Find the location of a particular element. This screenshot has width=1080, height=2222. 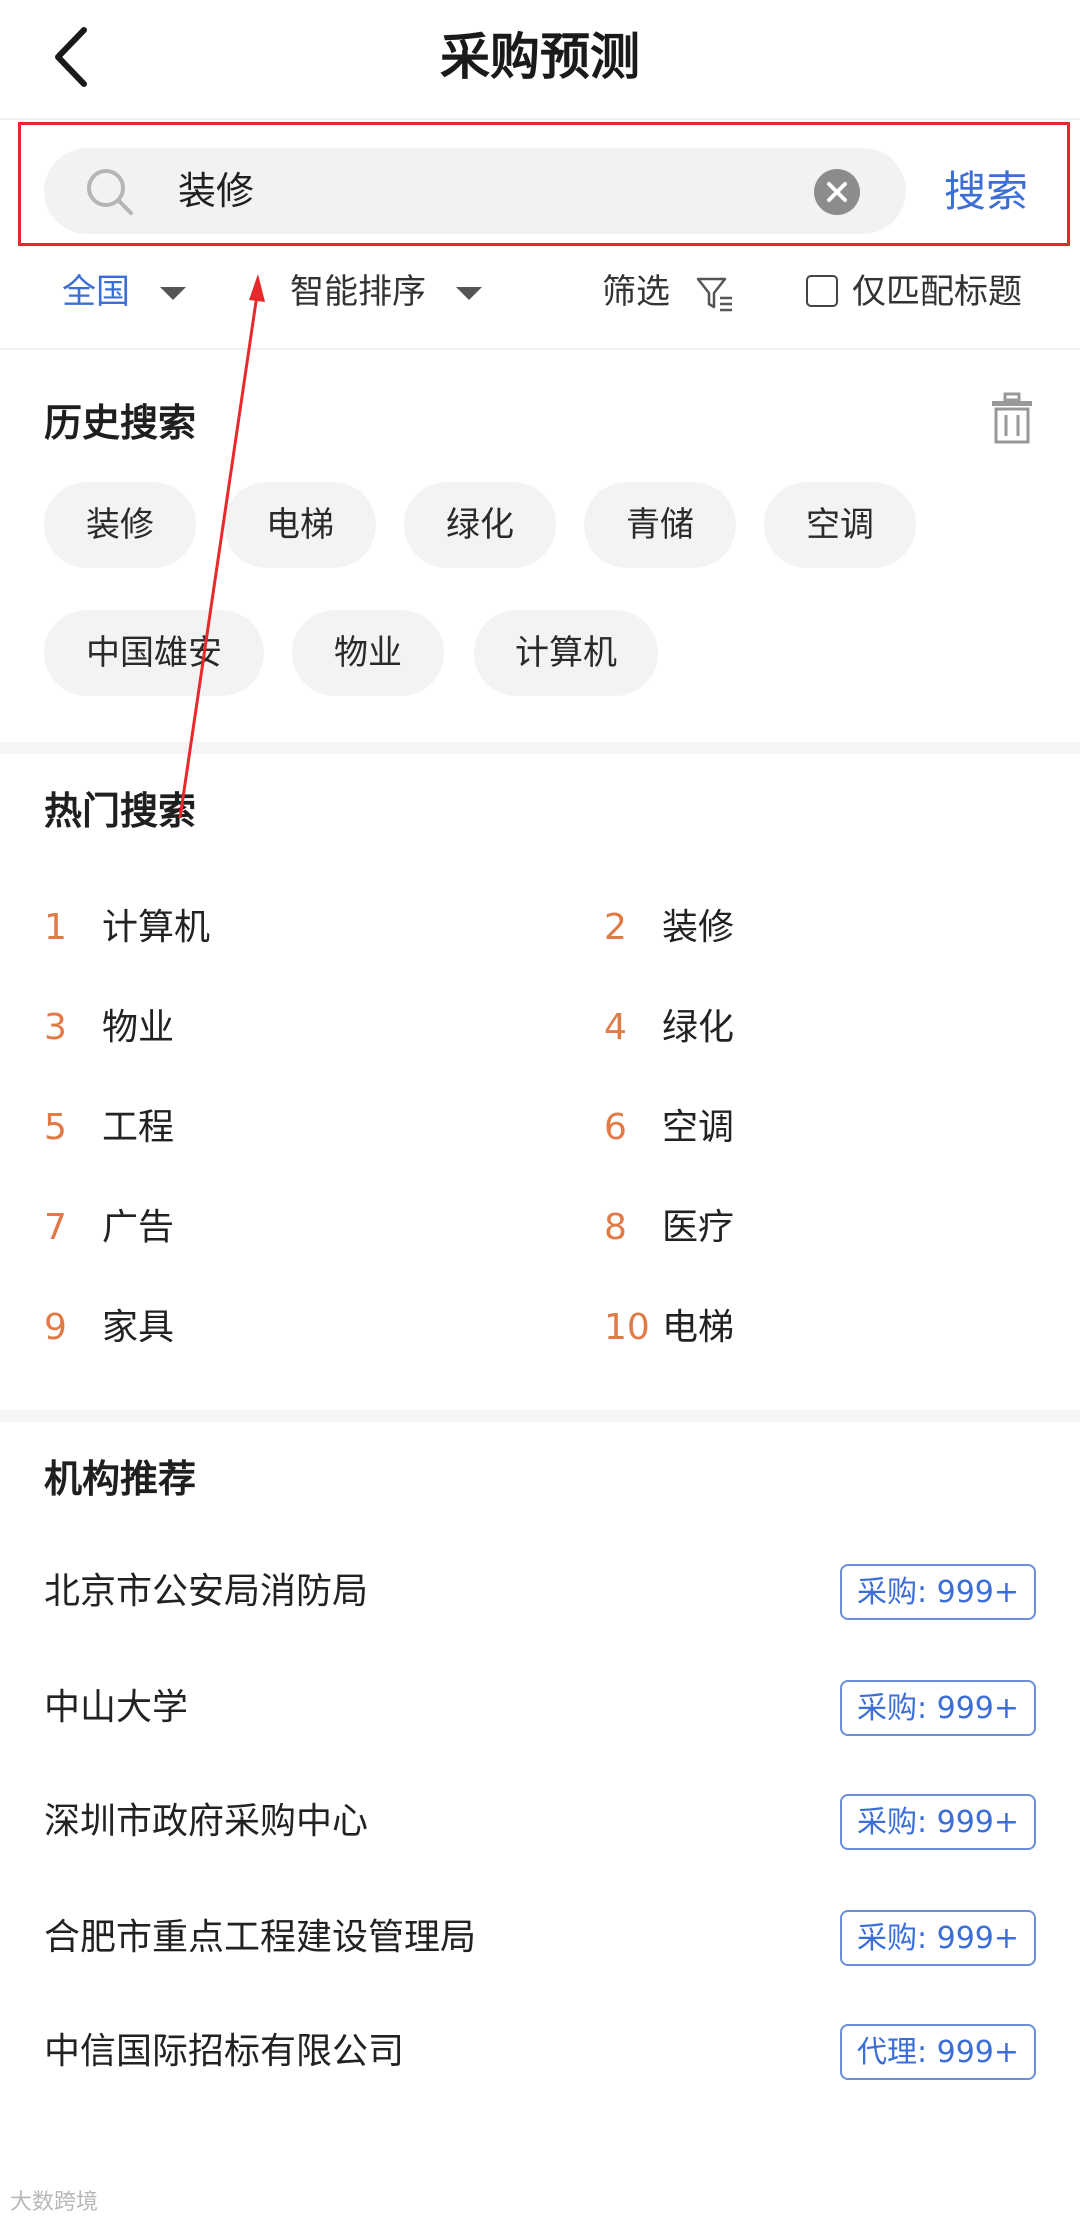

page-title: 采购预测 is located at coordinates (540, 57).